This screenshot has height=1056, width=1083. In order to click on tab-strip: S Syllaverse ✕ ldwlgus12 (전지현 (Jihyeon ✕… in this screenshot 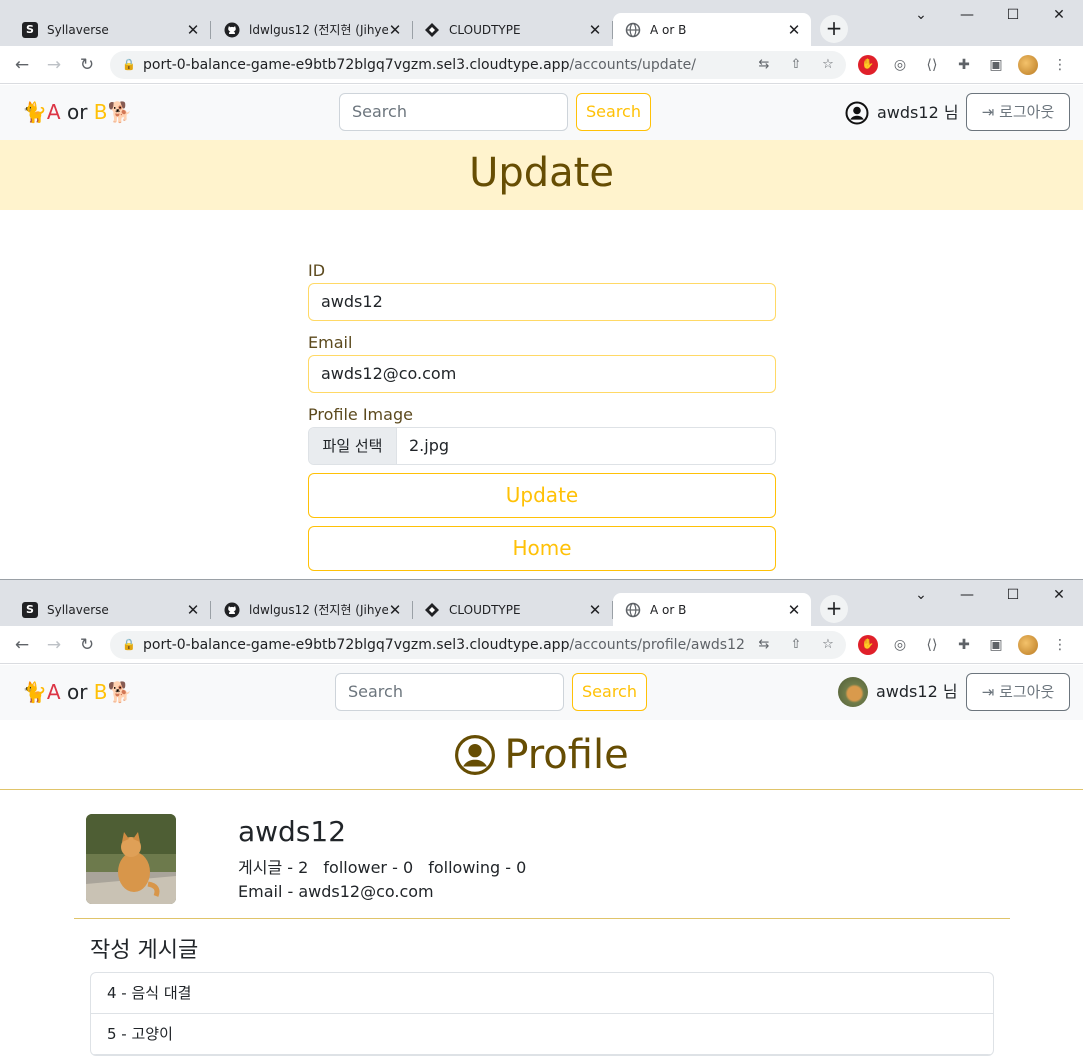, I will do `click(541, 23)`.